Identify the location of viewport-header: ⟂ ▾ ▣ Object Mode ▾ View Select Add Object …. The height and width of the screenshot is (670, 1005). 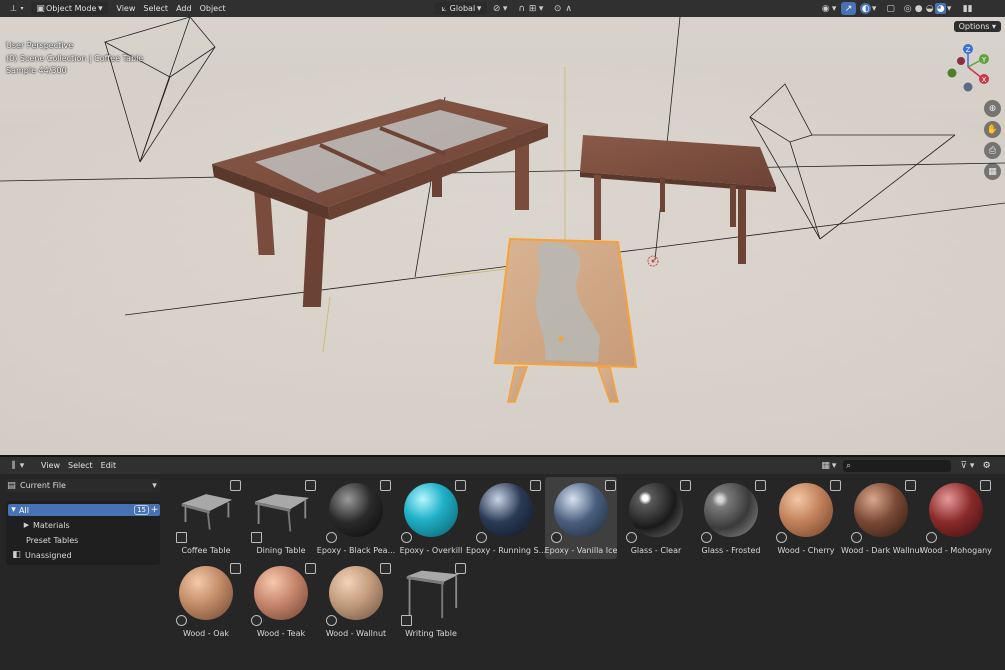
(502, 8).